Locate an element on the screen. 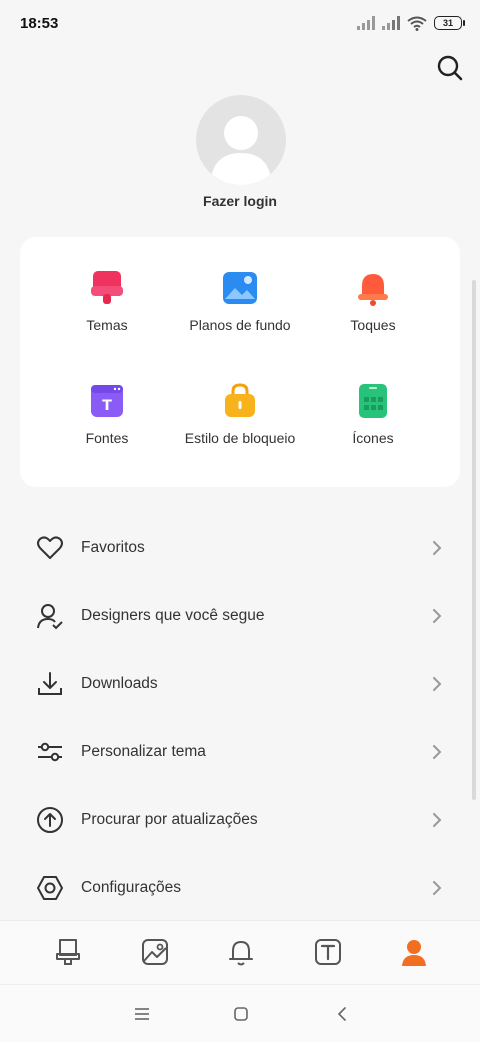 Image resolution: width=480 pixels, height=1042 pixels. font-icon: T is located at coordinates (107, 401).